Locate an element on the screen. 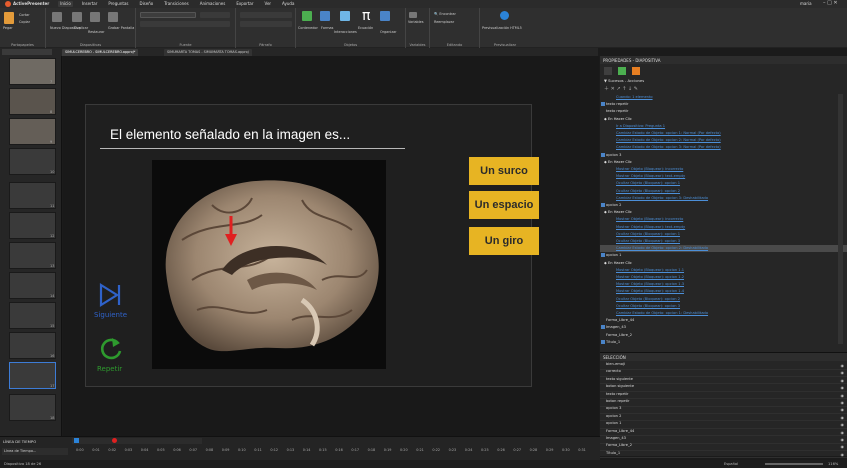 The width and height of the screenshot is (847, 468). new-slide-icon is located at coordinates (57, 17).